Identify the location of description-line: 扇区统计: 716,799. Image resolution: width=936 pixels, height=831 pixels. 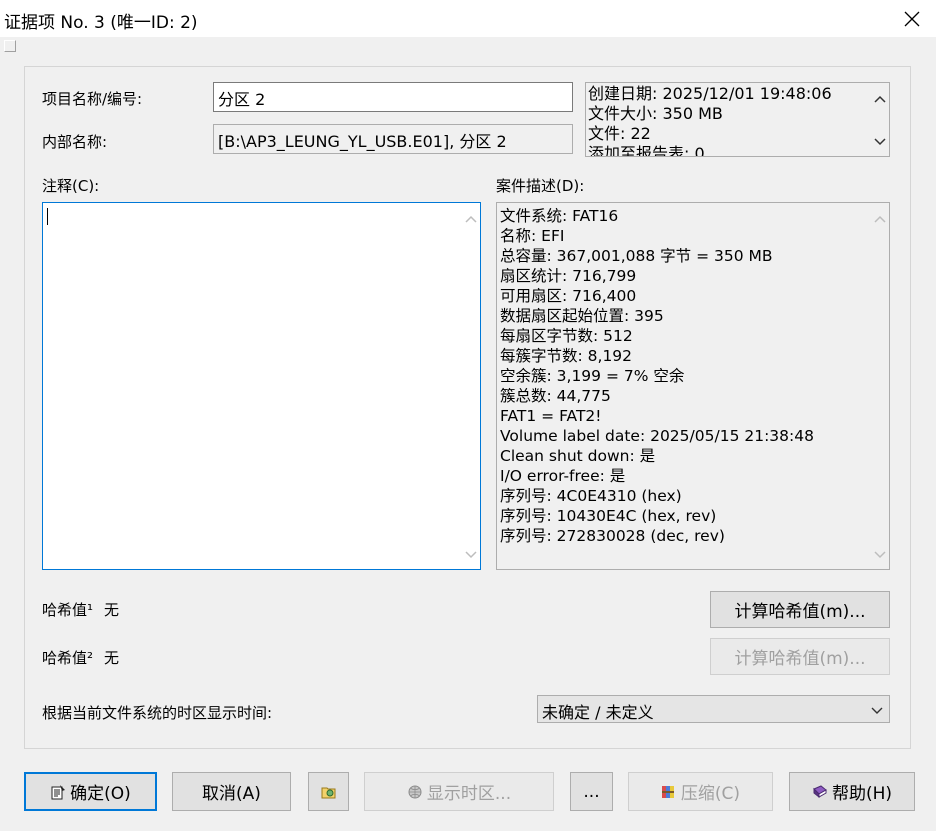
(568, 276).